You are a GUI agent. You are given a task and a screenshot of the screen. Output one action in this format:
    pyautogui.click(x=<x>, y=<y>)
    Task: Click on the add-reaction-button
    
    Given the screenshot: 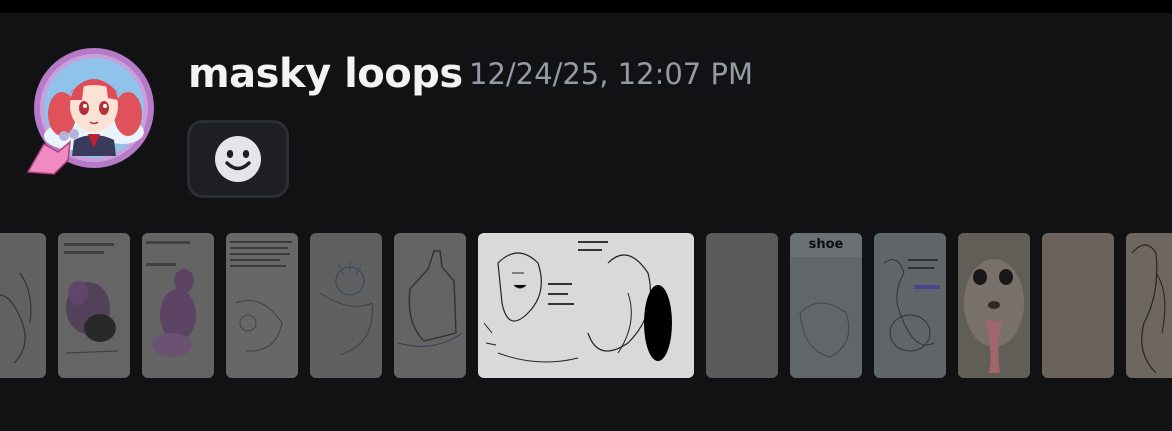 What is the action you would take?
    pyautogui.click(x=238, y=159)
    